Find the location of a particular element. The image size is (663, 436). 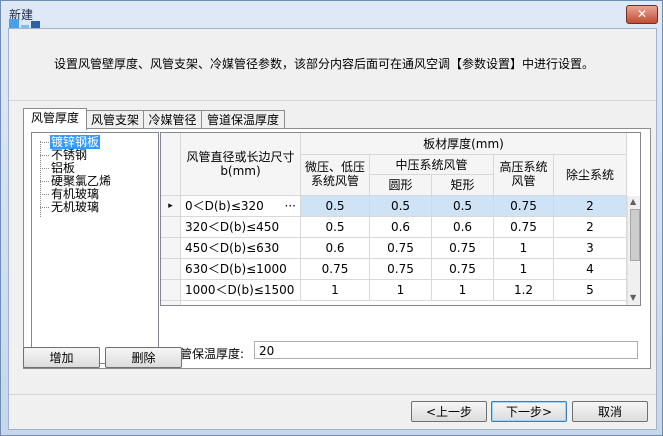

scroll-up-icon: ▲ is located at coordinates (633, 201).